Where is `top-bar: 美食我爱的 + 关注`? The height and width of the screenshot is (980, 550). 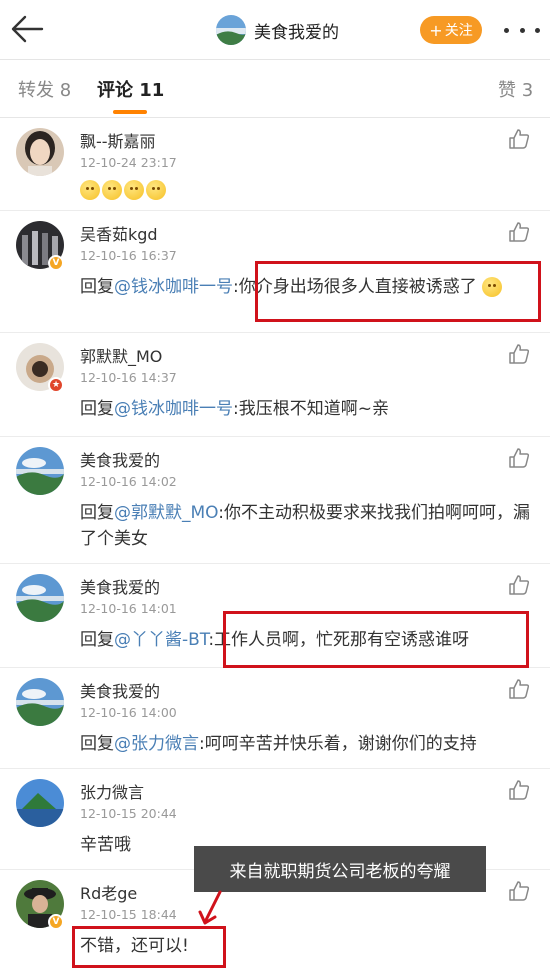 top-bar: 美食我爱的 + 关注 is located at coordinates (275, 30).